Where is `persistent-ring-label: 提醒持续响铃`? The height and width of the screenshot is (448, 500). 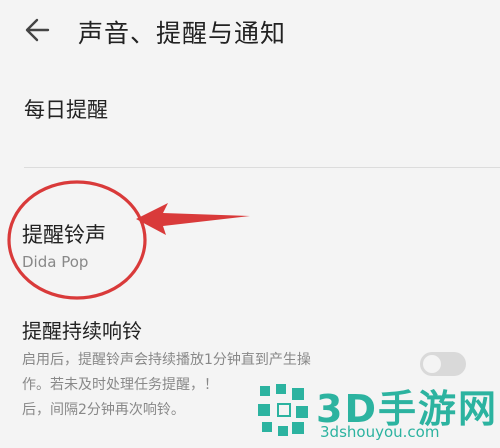
persistent-ring-label: 提醒持续响铃 is located at coordinates (82, 331).